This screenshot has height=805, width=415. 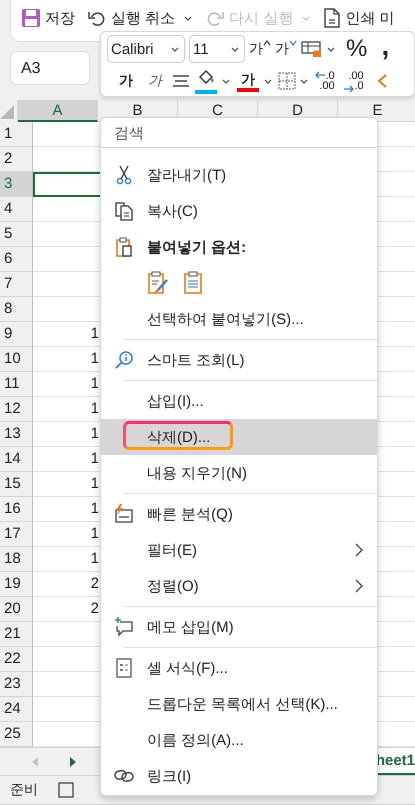 What do you see at coordinates (24, 790) in the screenshot?
I see `status-text: 준비` at bounding box center [24, 790].